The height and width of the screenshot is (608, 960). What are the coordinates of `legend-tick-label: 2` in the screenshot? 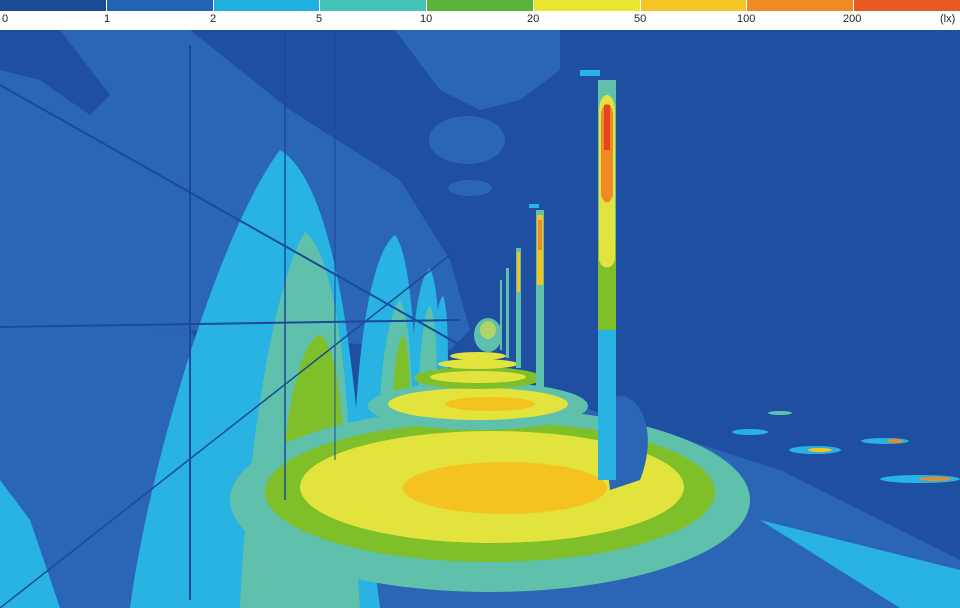 It's located at (213, 19).